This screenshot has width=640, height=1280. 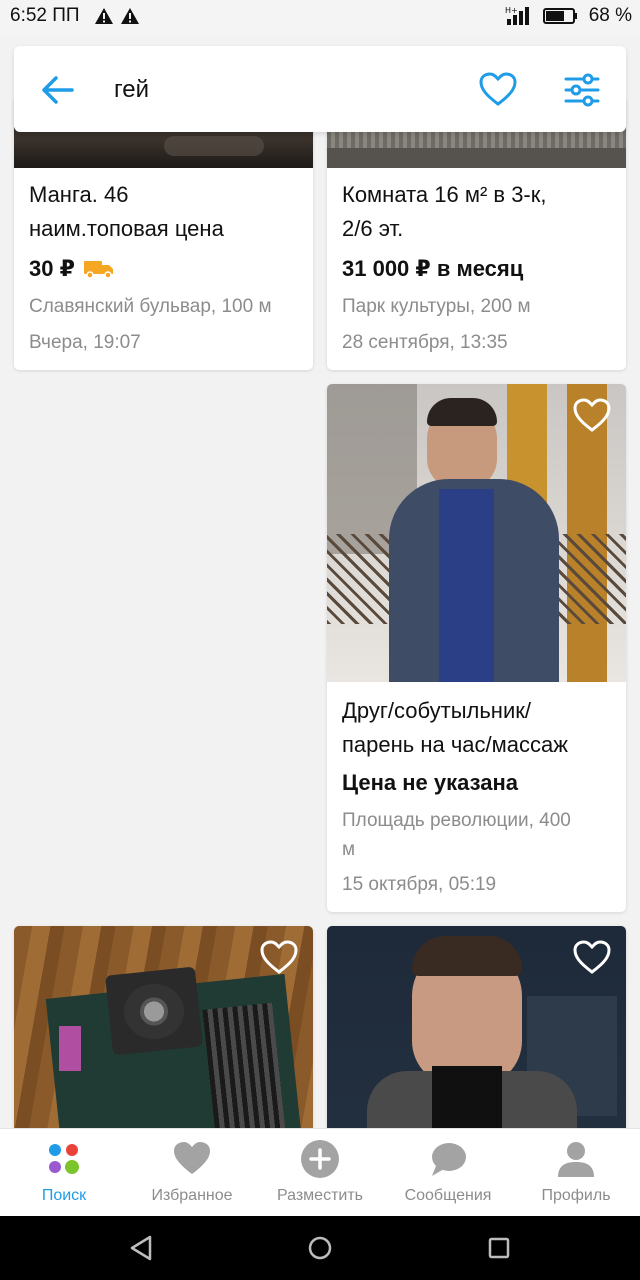 What do you see at coordinates (511, 10) in the screenshot?
I see `svg-text: H+` at bounding box center [511, 10].